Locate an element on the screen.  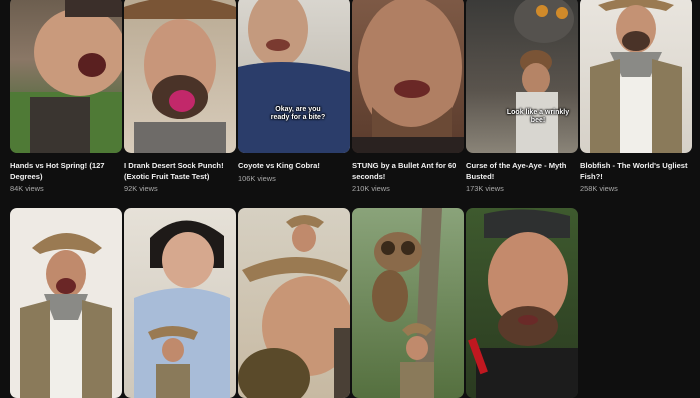
short-views: 210K views is located at coordinates (371, 188).